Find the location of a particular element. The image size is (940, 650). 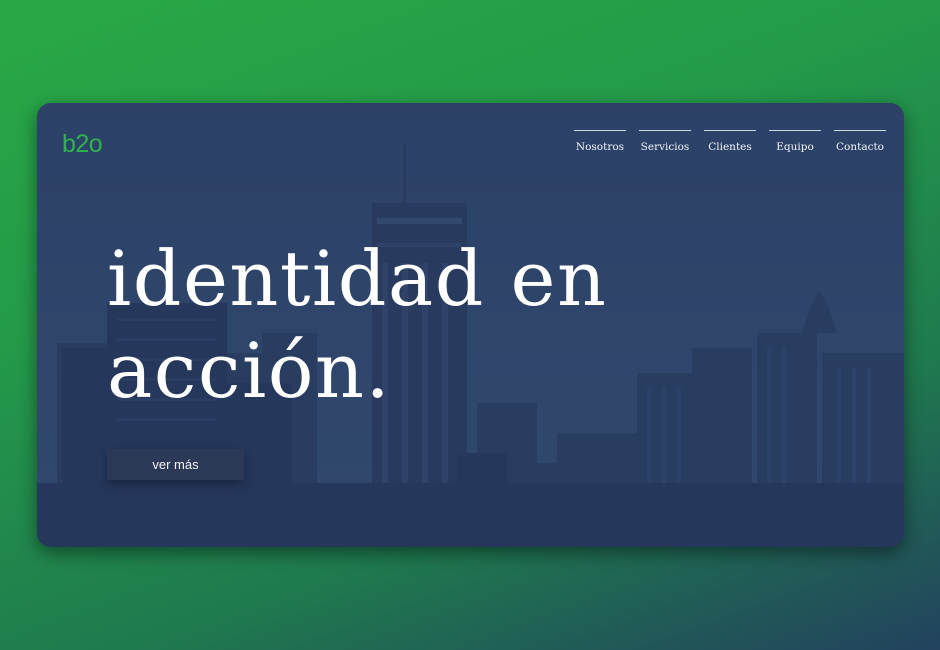

headline-line-2: acción. is located at coordinates (249, 370).